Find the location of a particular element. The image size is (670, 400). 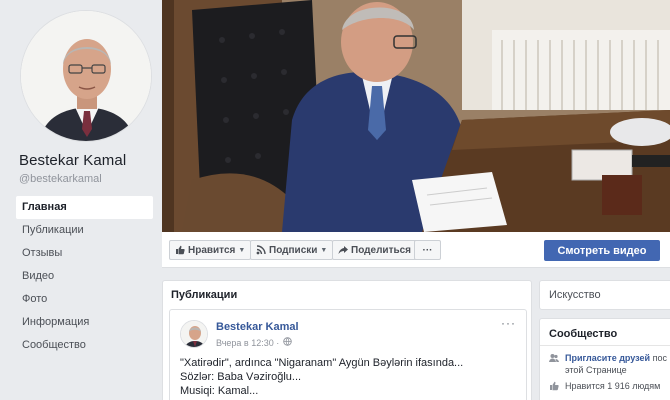

profile-avatar is located at coordinates (86, 76).